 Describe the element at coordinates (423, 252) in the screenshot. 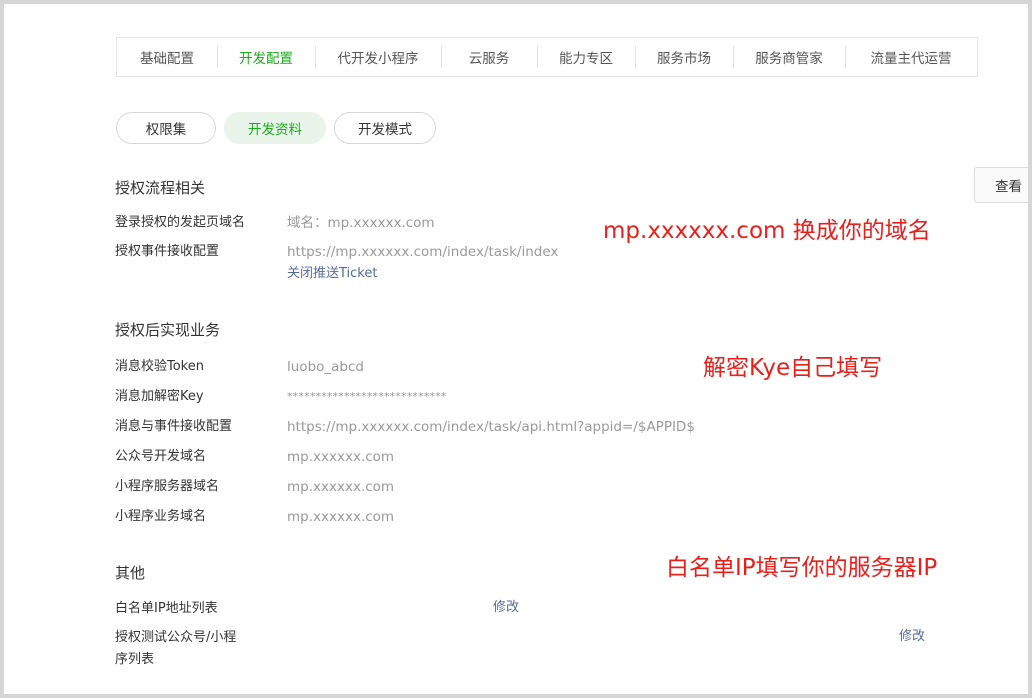

I see `event-config-value: https://mp.xxxxxx.com/index/task/index` at that location.